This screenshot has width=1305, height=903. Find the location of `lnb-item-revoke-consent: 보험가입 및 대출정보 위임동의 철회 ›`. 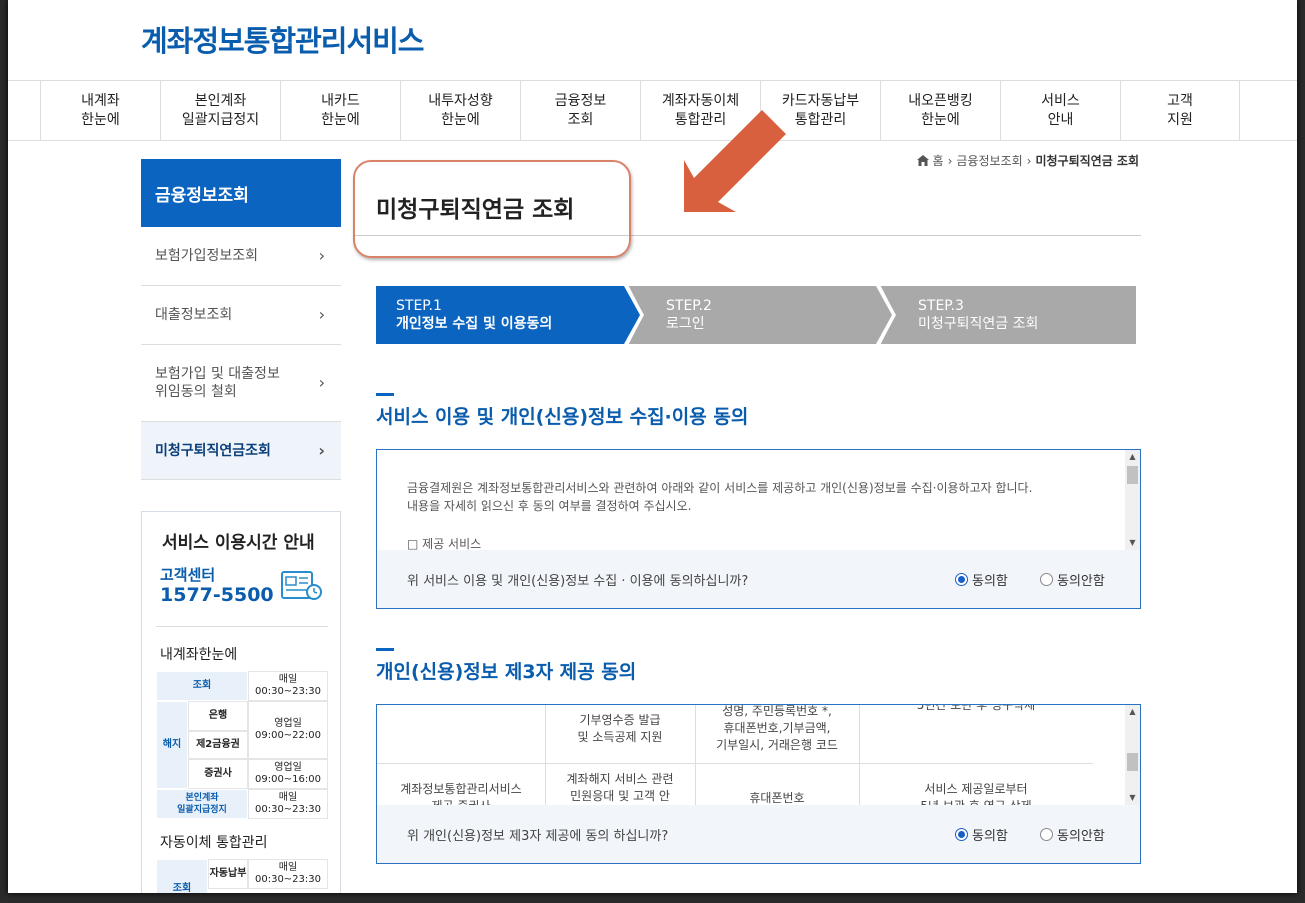

lnb-item-revoke-consent: 보험가입 및 대출정보 위임동의 철회 › is located at coordinates (241, 383).